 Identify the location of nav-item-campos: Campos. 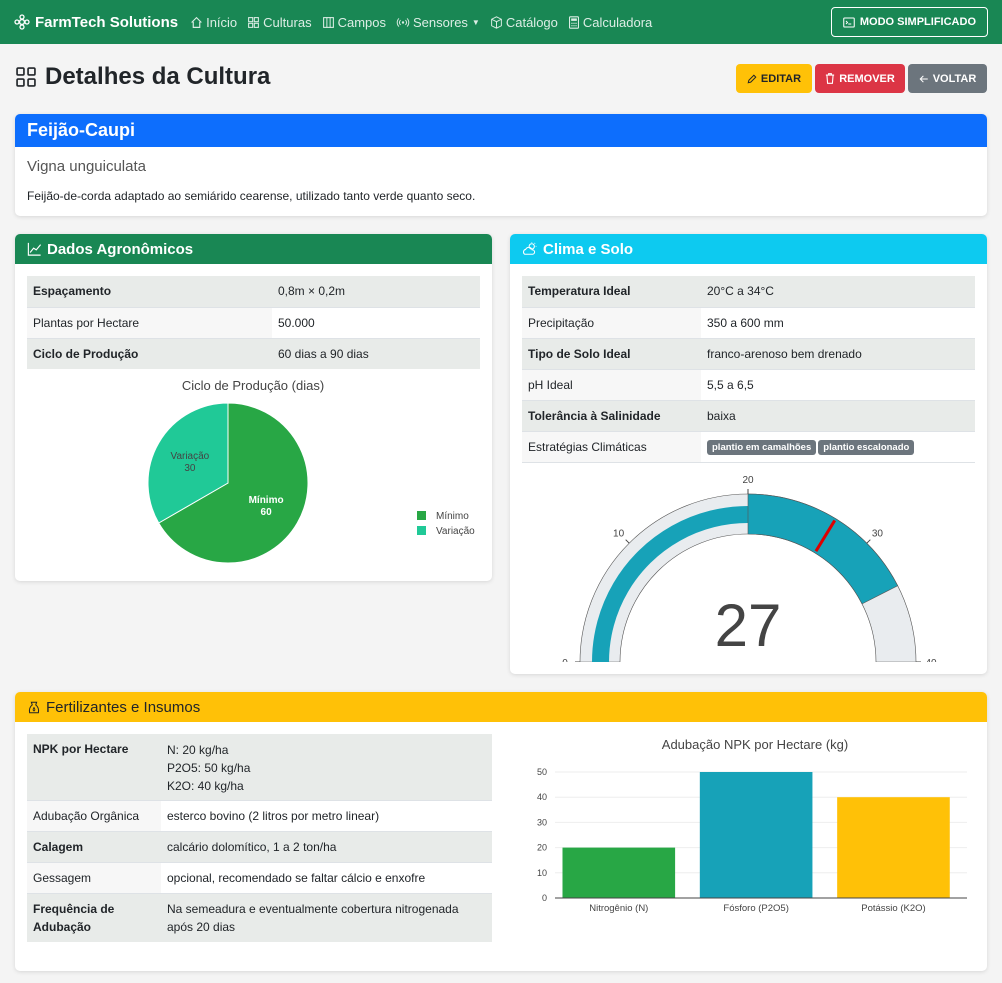
(354, 22).